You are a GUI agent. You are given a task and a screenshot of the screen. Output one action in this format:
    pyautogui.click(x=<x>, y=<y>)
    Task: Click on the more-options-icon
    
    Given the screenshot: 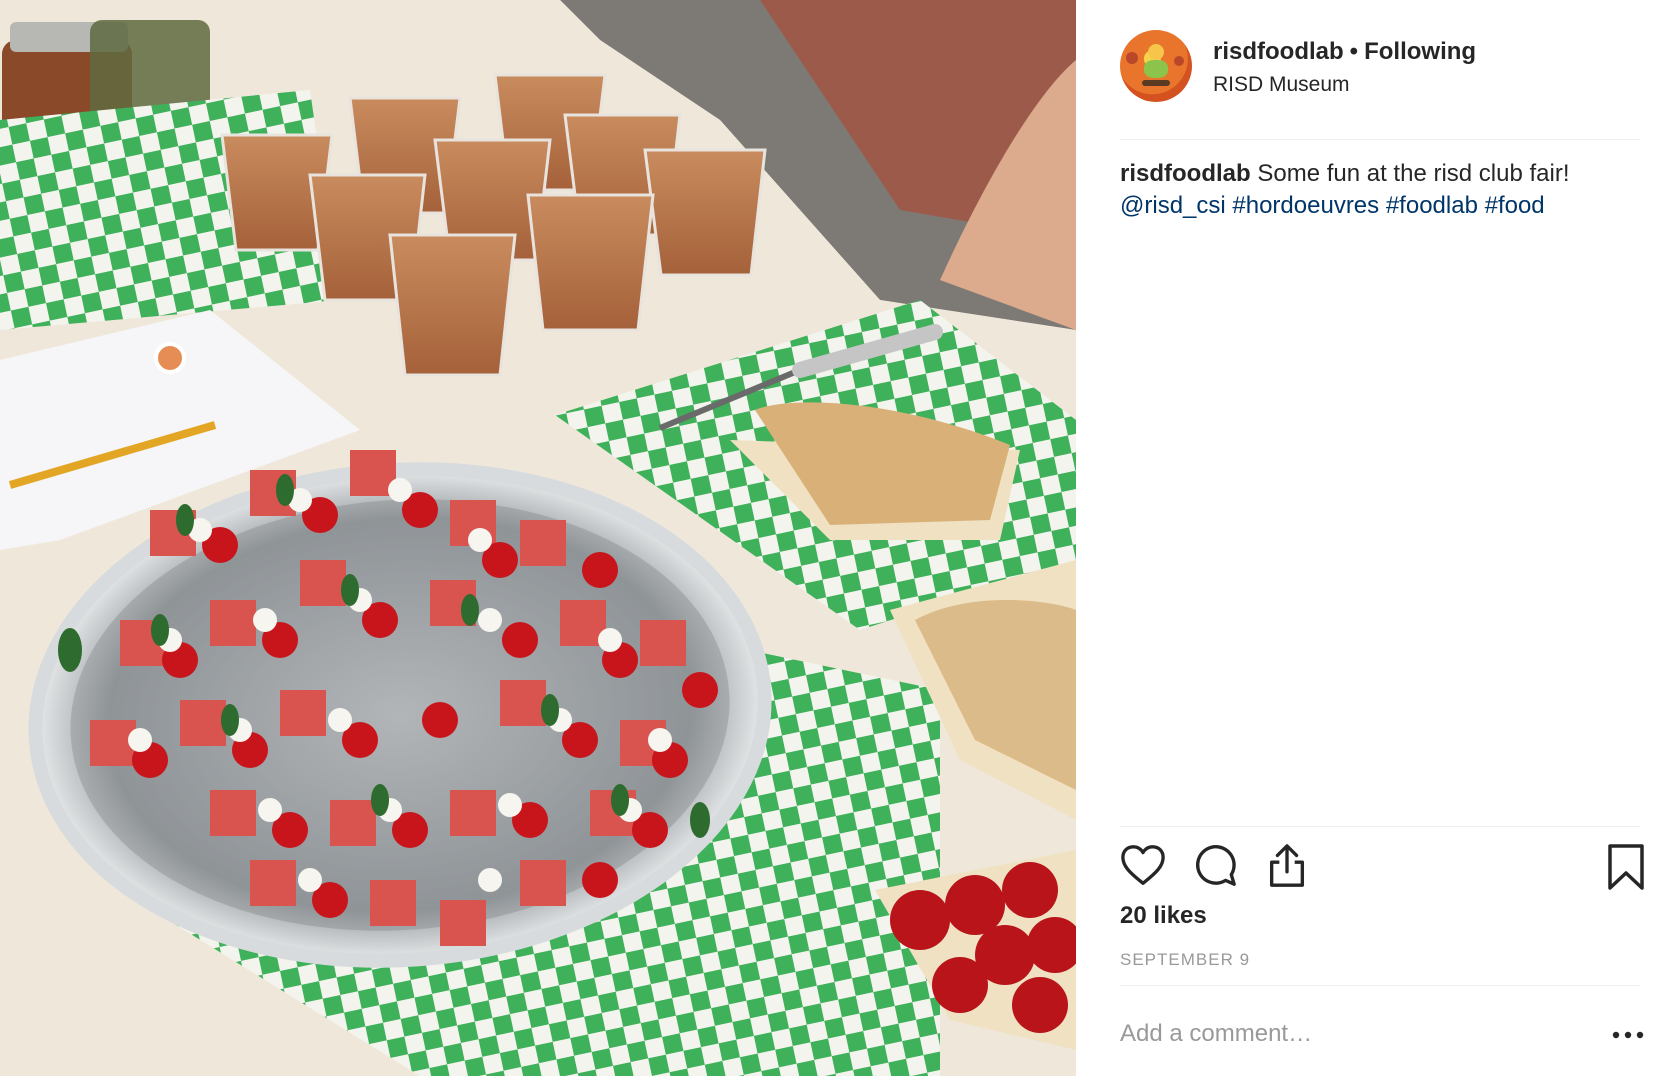 What is the action you would take?
    pyautogui.click(x=1628, y=1035)
    